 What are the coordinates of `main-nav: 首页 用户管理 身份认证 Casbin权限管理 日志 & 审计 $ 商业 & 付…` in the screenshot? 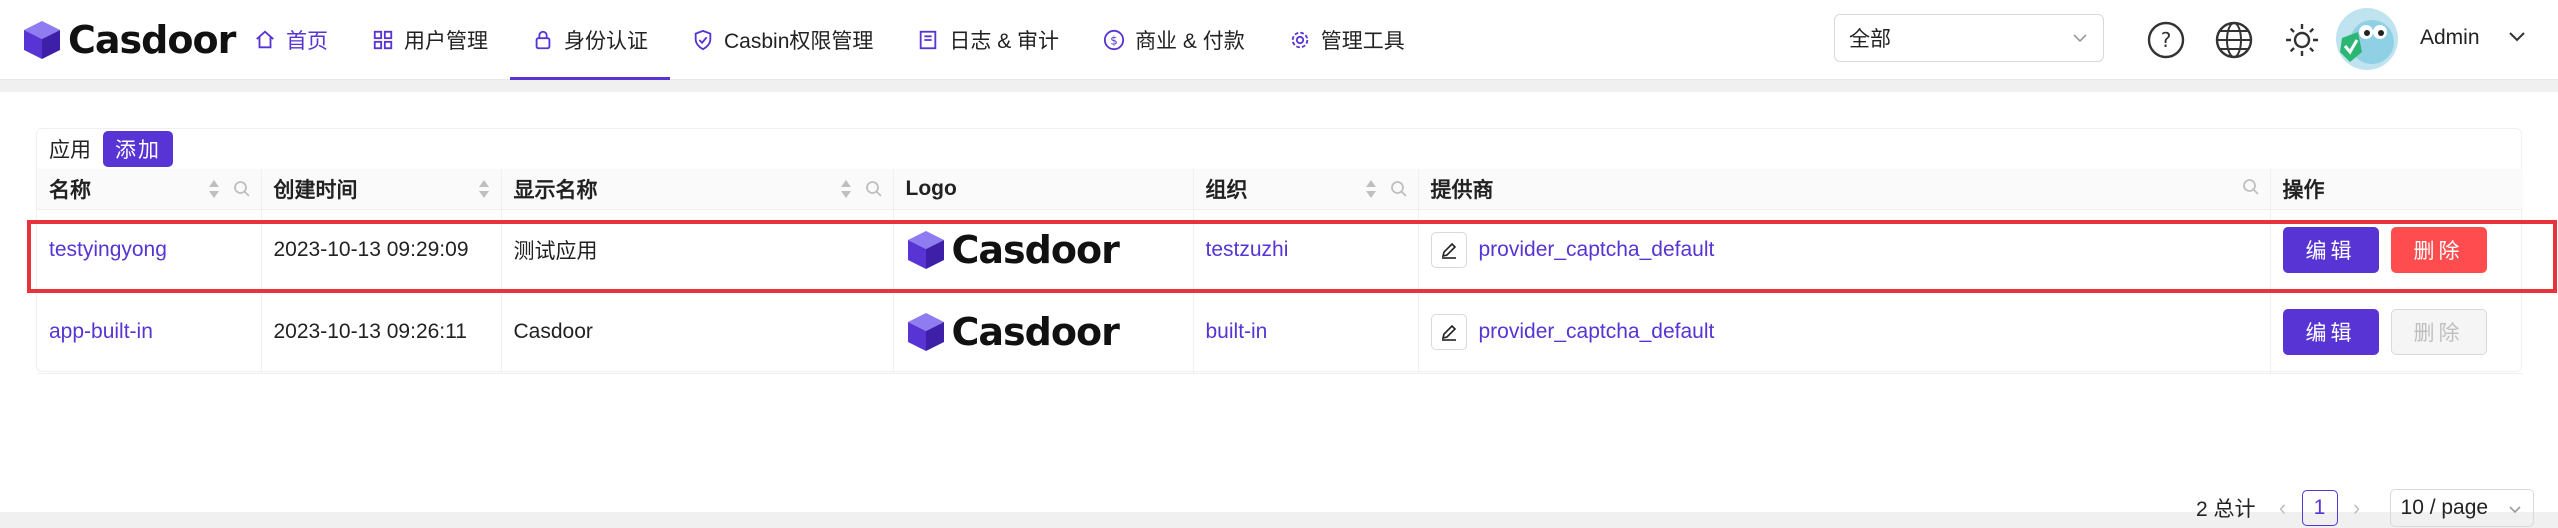 It's located at (829, 40).